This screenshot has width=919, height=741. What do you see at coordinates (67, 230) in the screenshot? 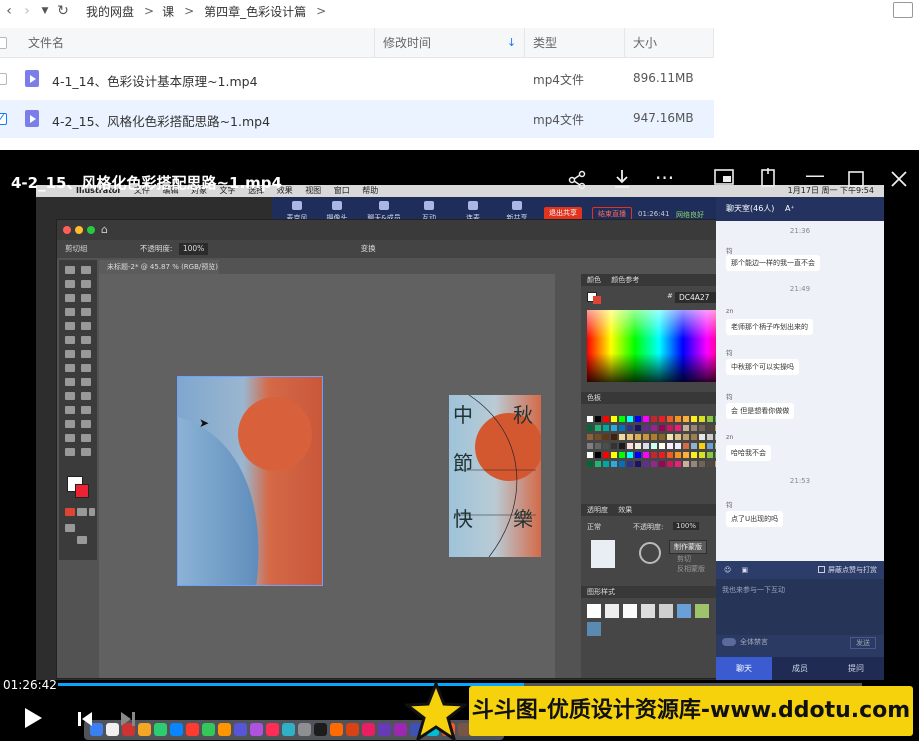
I see `close-window-icon` at bounding box center [67, 230].